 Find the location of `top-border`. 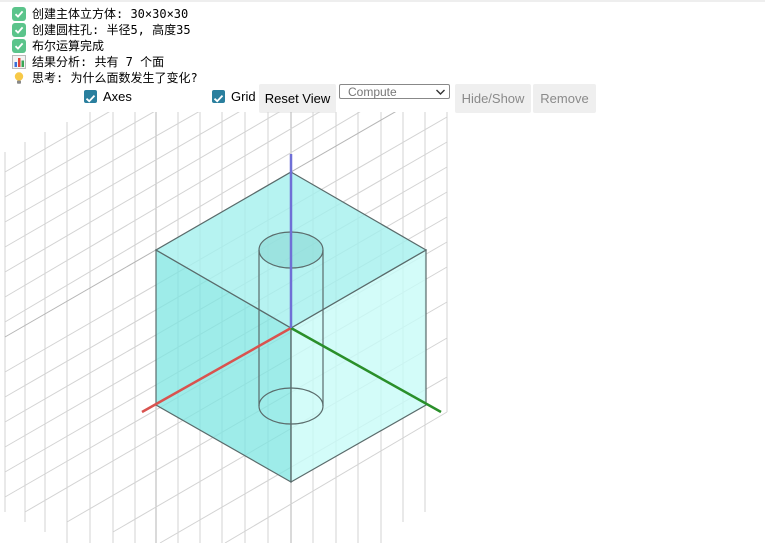

top-border is located at coordinates (382, 1).